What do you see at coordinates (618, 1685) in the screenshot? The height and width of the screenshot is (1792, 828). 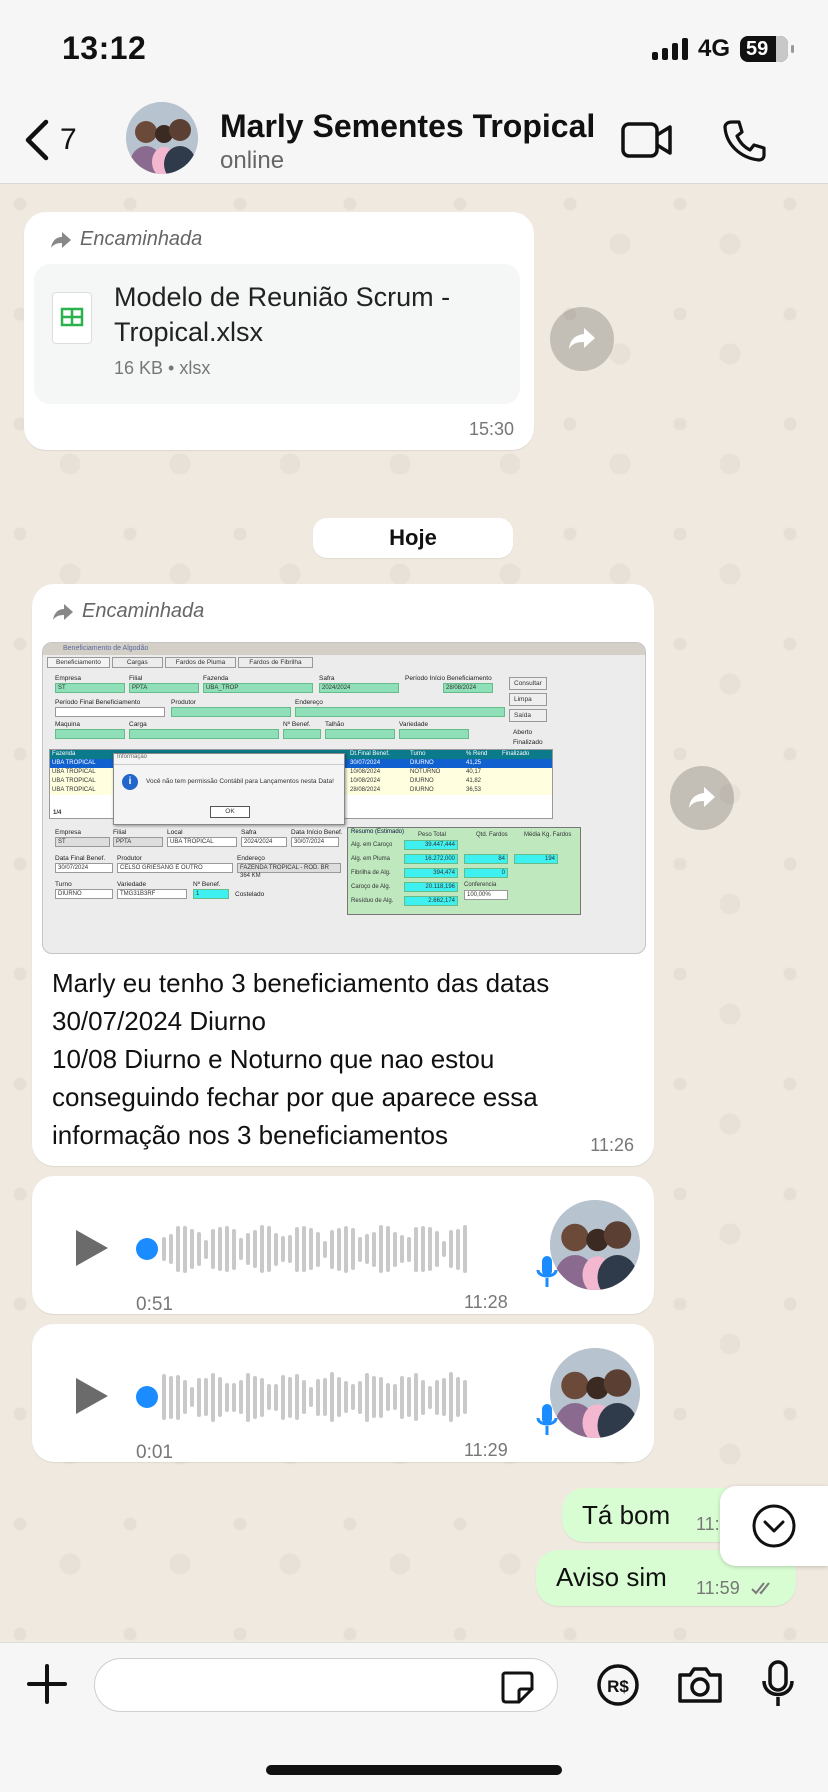 I see `payment-icon: R$` at bounding box center [618, 1685].